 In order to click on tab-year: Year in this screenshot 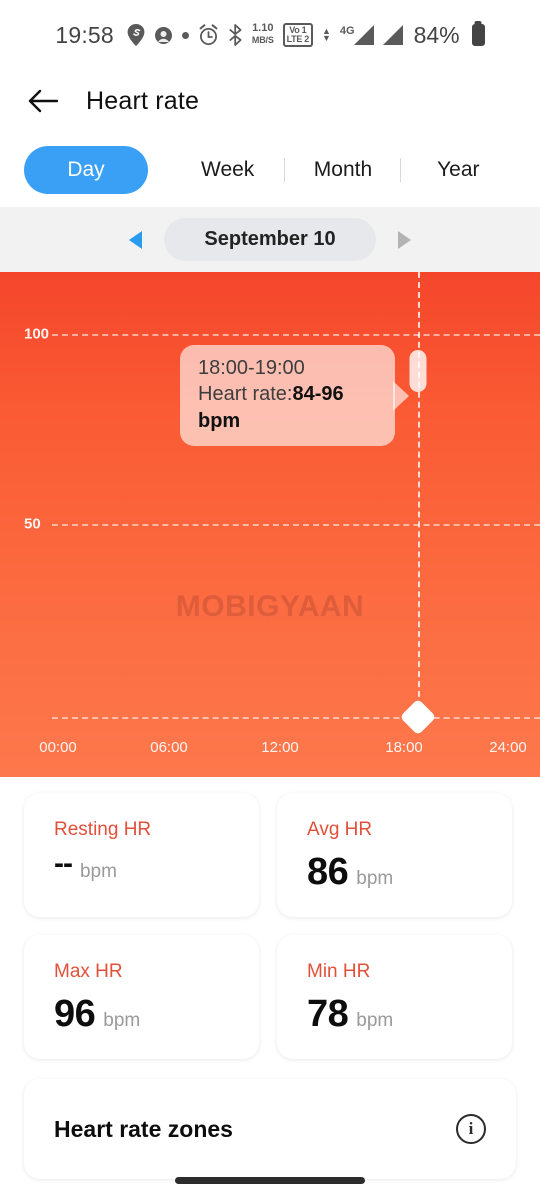, I will do `click(458, 170)`.